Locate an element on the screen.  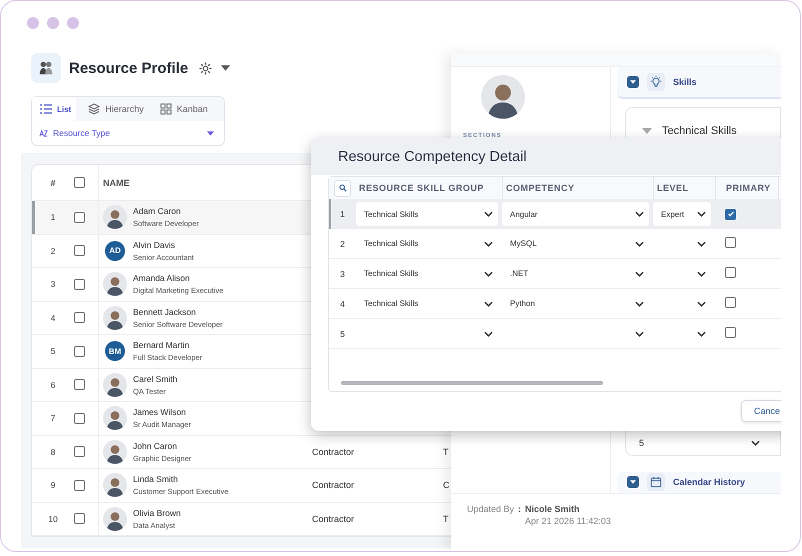
person-name: Adam Caron is located at coordinates (157, 211).